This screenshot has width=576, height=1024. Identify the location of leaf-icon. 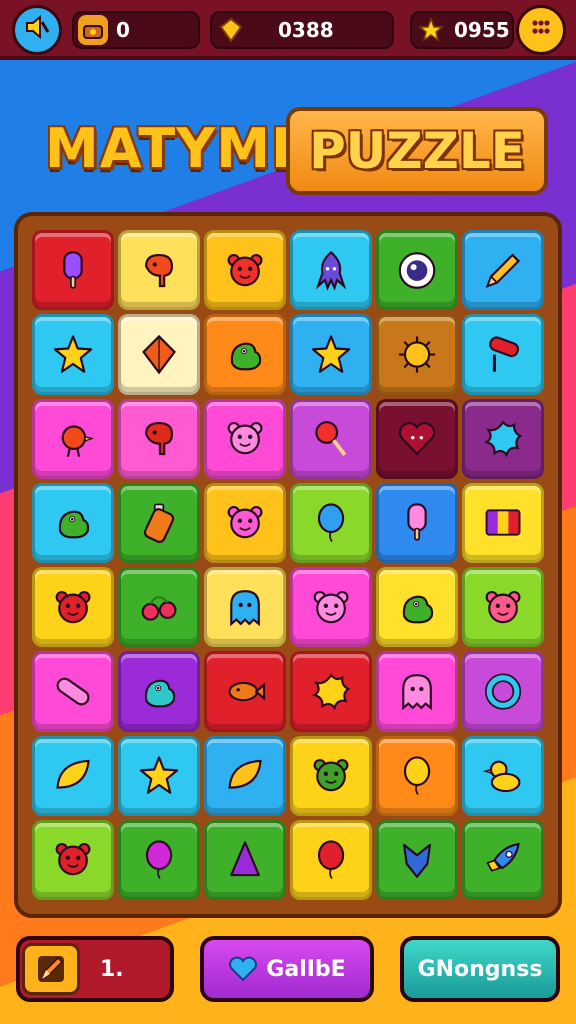
(245, 774).